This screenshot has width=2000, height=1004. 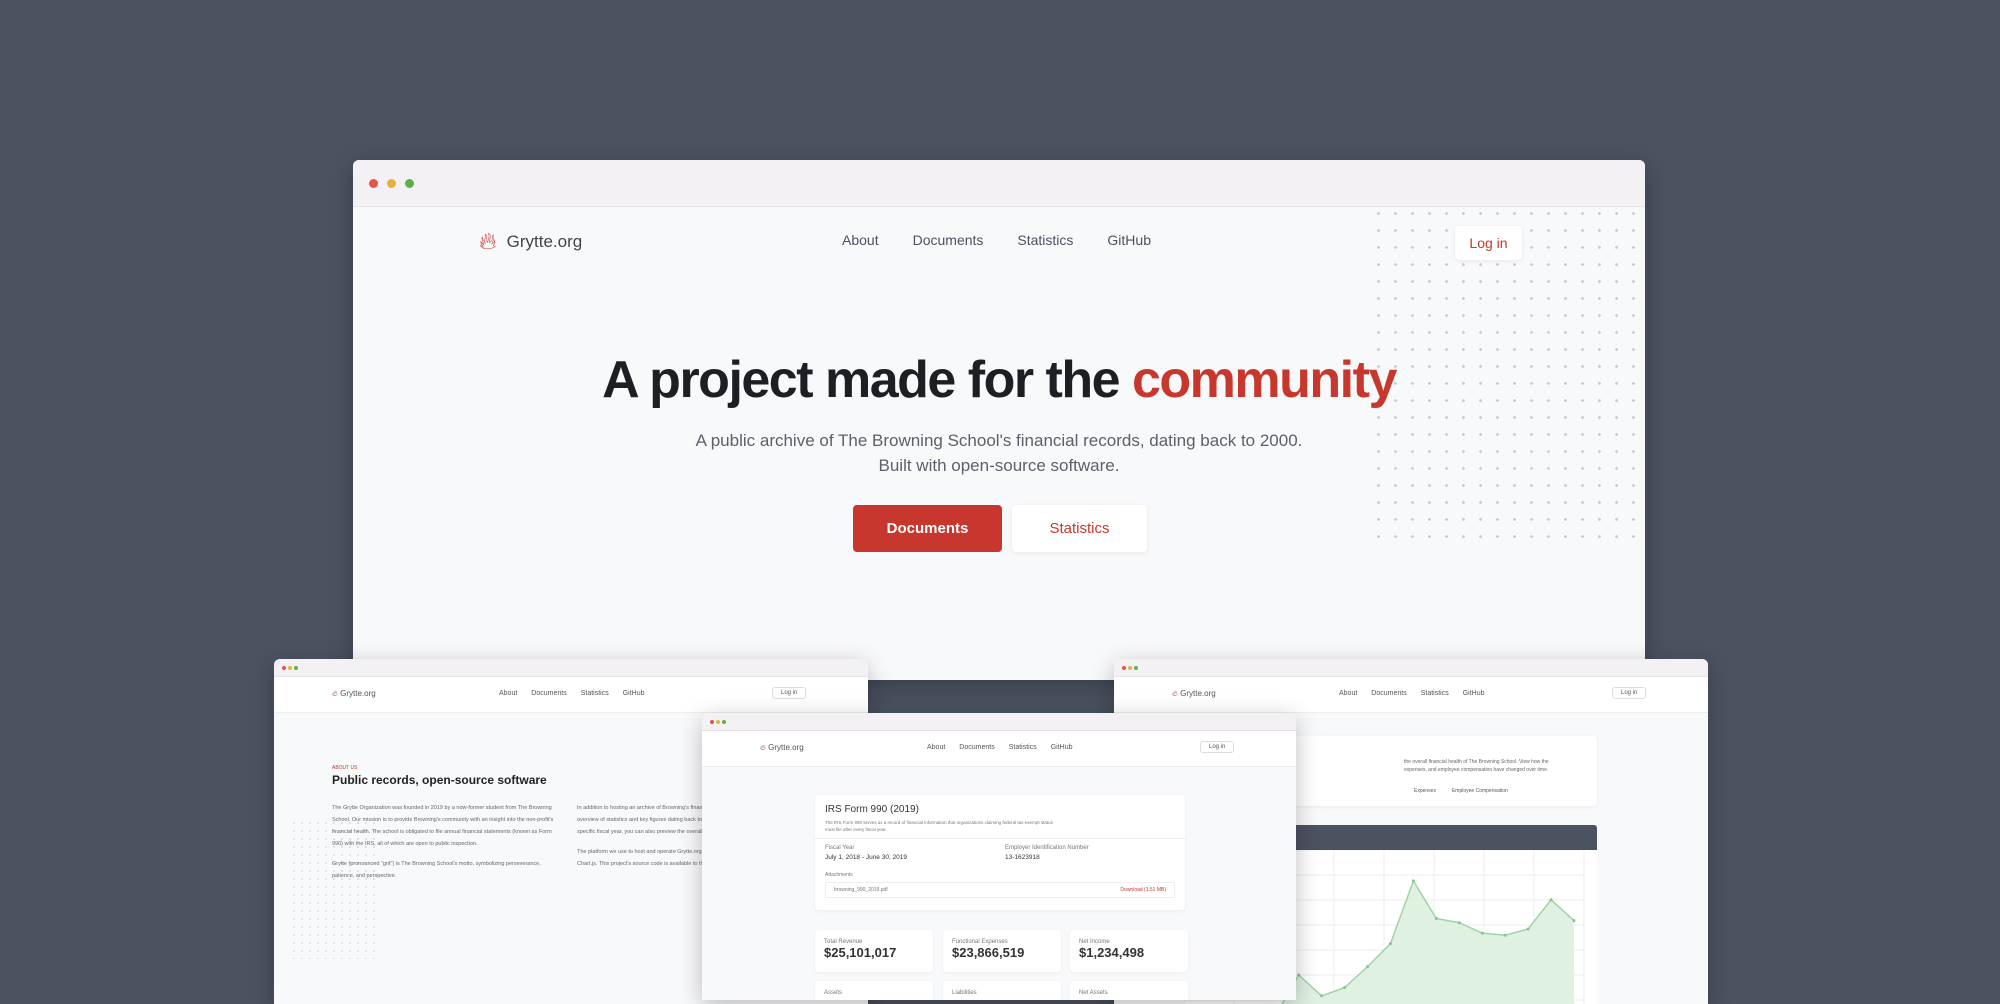 What do you see at coordinates (872, 809) in the screenshot?
I see `document-title: IRS Form 990 (2019)` at bounding box center [872, 809].